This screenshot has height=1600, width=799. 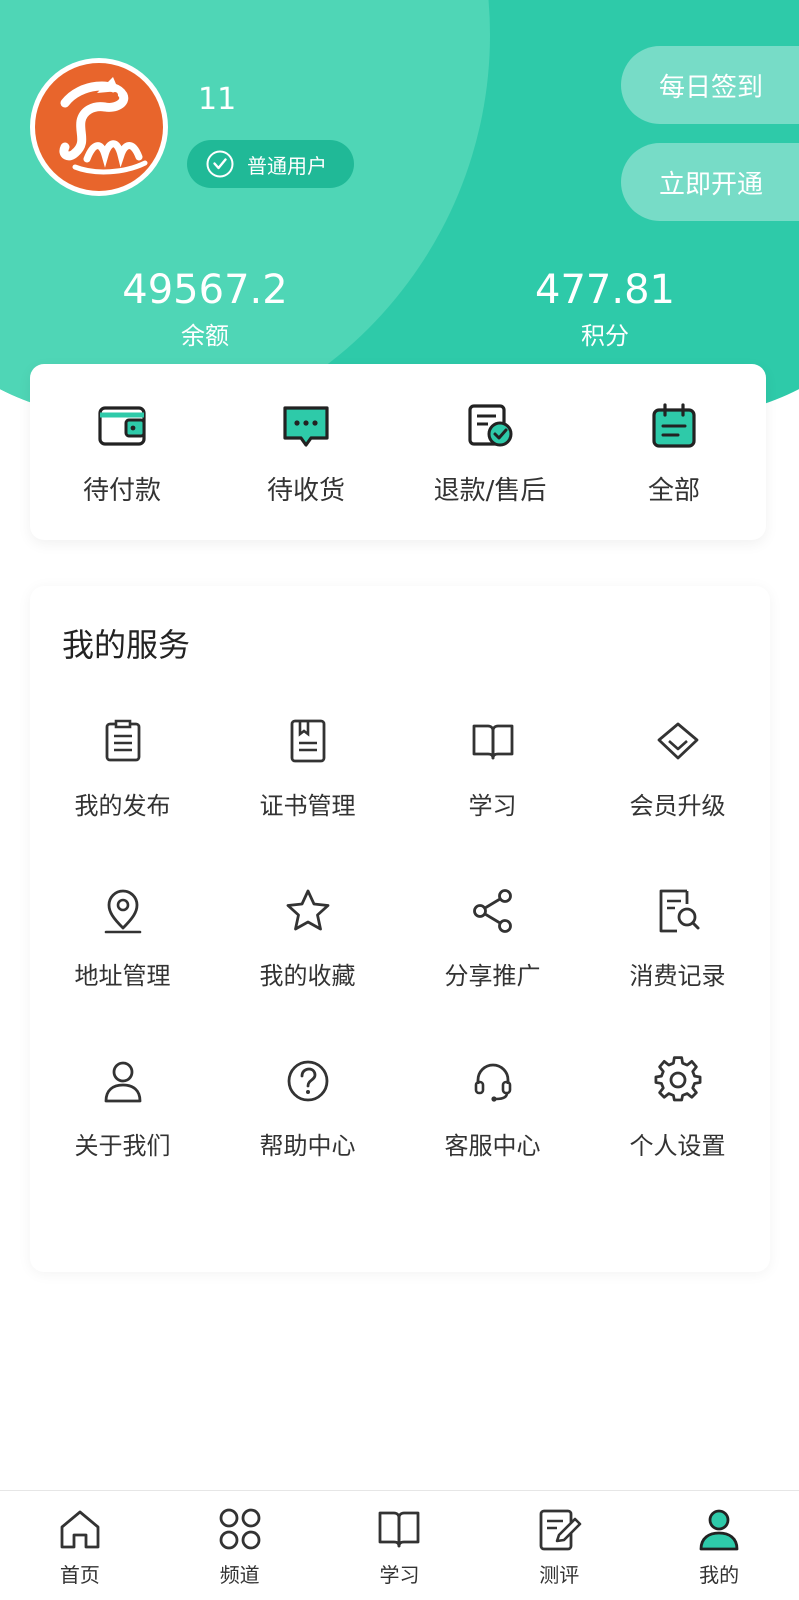 What do you see at coordinates (122, 976) in the screenshot?
I see `service-address-label: 地址管理` at bounding box center [122, 976].